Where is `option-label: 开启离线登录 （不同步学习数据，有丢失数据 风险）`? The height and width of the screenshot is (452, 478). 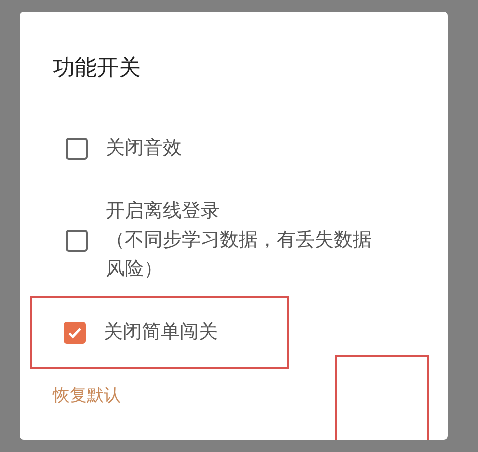
option-label: 开启离线登录 （不同步学习数据，有丢失数据 风险） is located at coordinates (239, 240).